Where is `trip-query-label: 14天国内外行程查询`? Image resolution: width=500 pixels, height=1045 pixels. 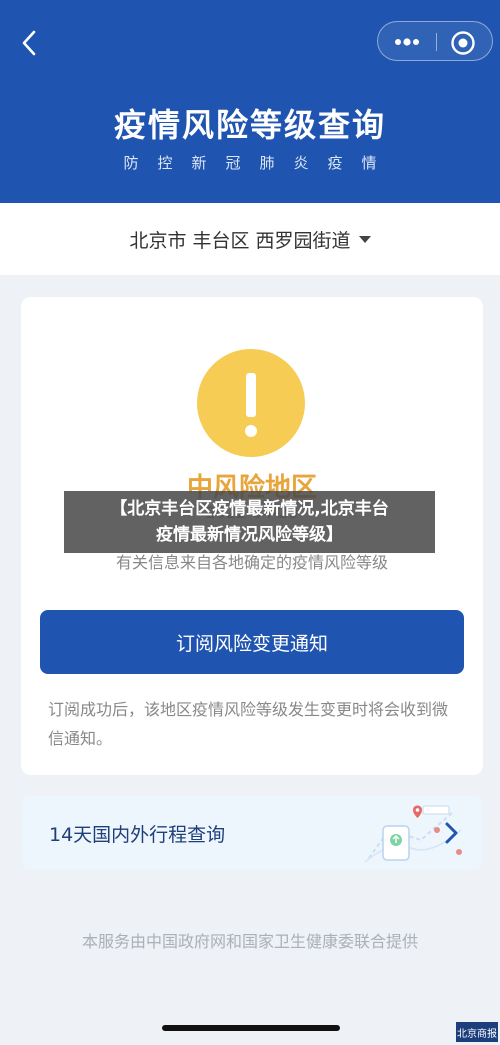
trip-query-label: 14天国内外行程查询 is located at coordinates (137, 835).